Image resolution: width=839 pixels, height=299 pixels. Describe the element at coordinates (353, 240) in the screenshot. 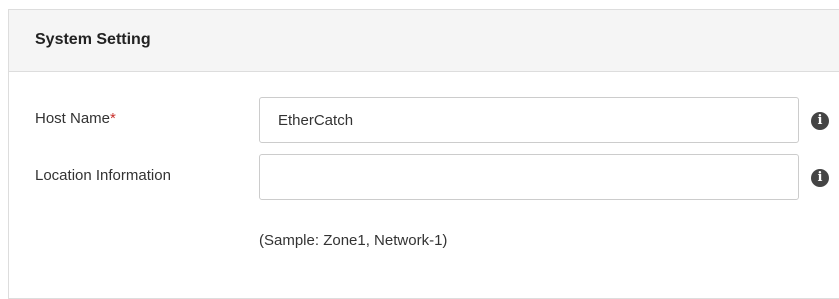

I see `location-hint-text: (Sample: Zone1, Network-1)` at that location.